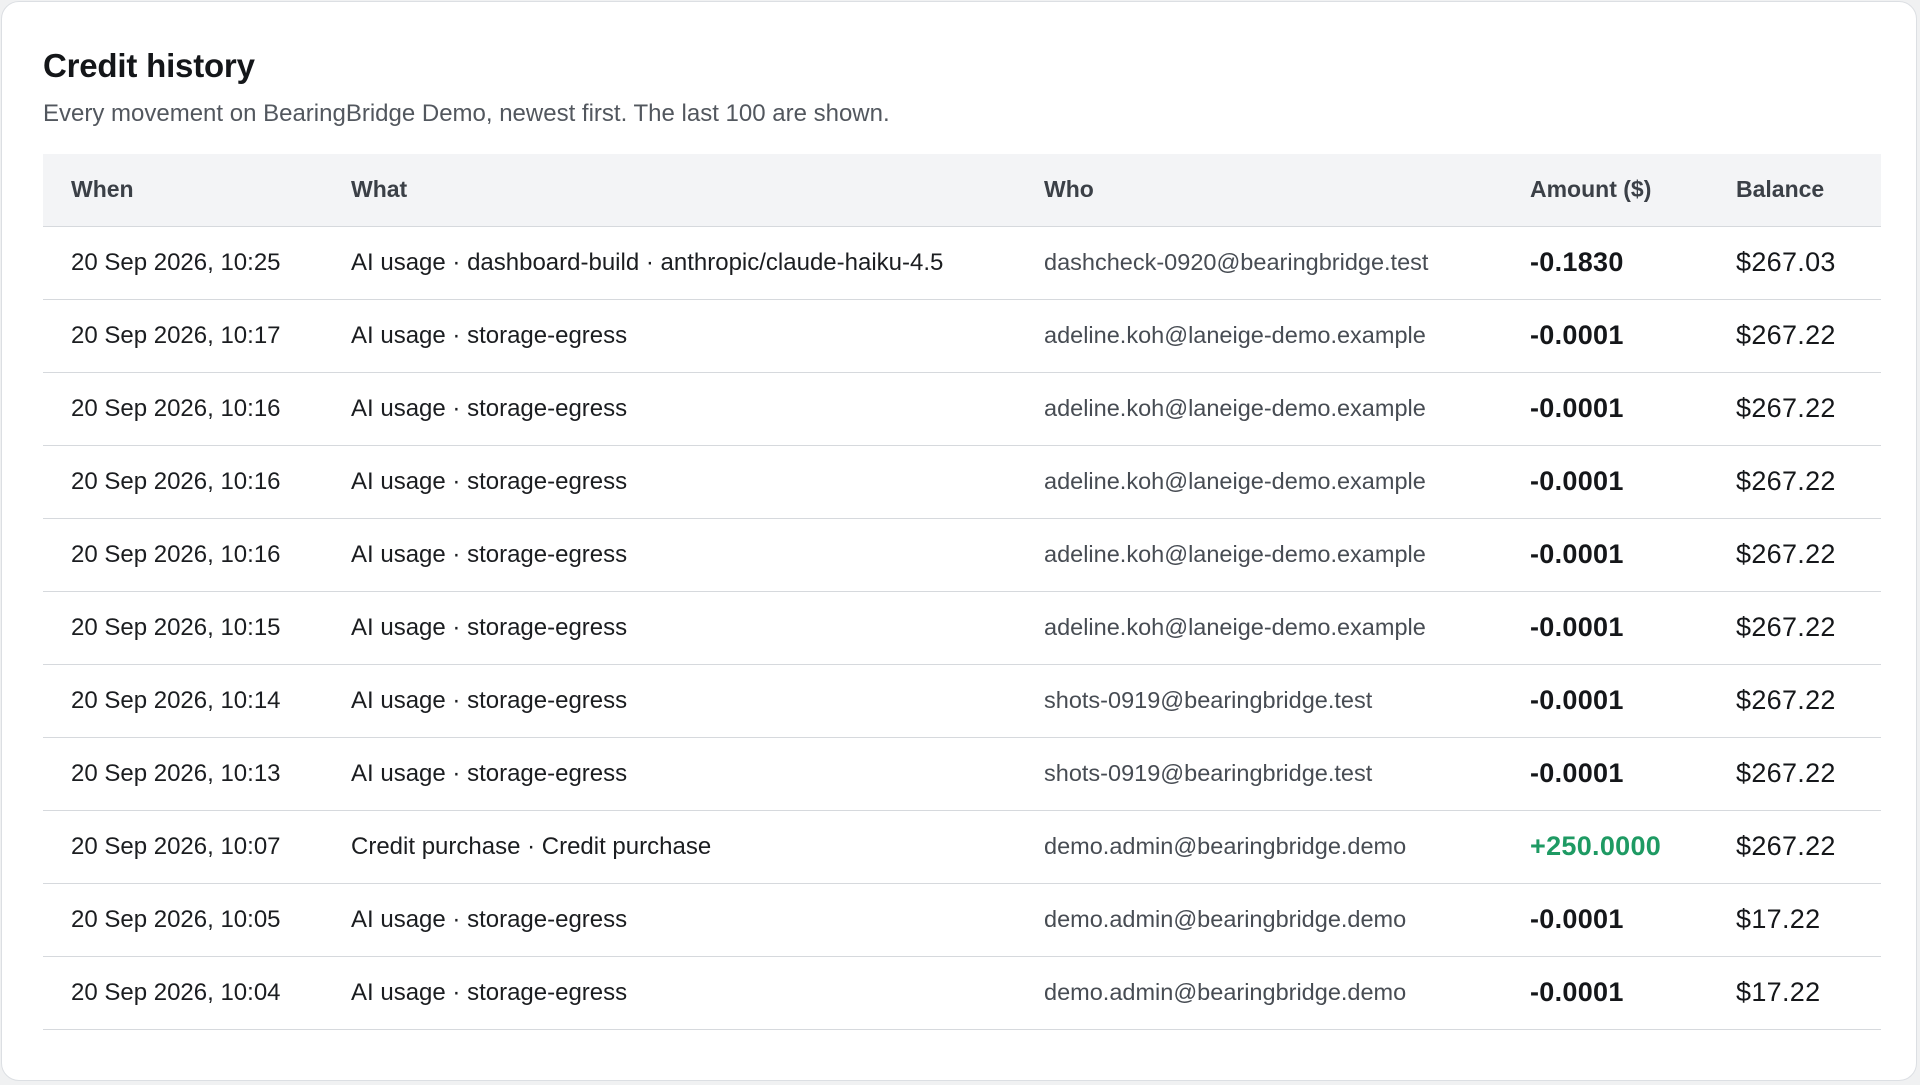 The width and height of the screenshot is (1920, 1085). What do you see at coordinates (1794, 263) in the screenshot?
I see `cell-balance: $267.03` at bounding box center [1794, 263].